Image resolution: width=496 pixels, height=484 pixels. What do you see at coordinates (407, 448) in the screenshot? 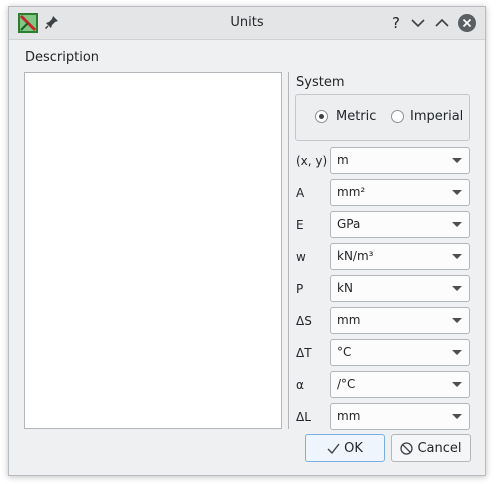
I see `cancel-icon` at bounding box center [407, 448].